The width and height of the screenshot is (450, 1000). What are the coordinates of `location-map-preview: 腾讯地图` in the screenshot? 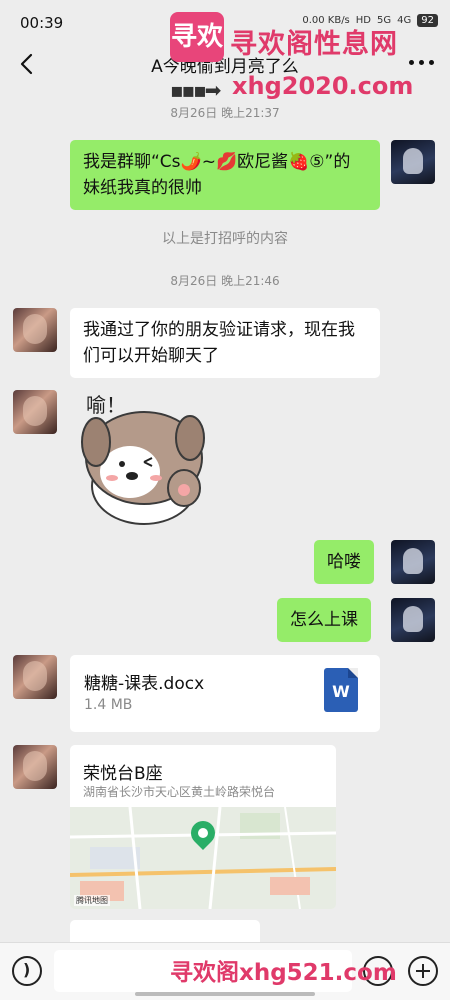 It's located at (203, 857).